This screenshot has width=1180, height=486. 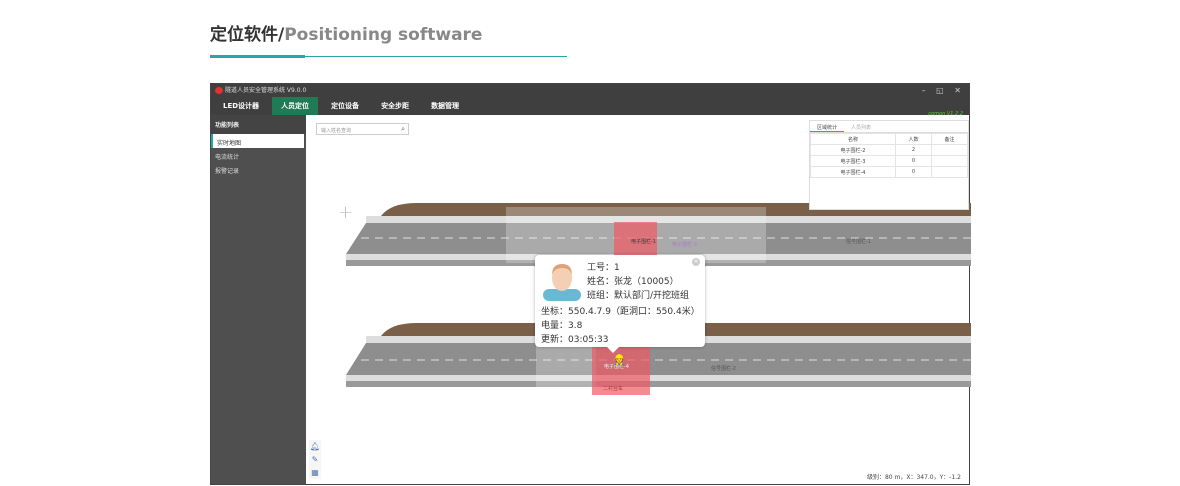 What do you see at coordinates (889, 172) in the screenshot?
I see `table-row: 电子围栏-4 0` at bounding box center [889, 172].